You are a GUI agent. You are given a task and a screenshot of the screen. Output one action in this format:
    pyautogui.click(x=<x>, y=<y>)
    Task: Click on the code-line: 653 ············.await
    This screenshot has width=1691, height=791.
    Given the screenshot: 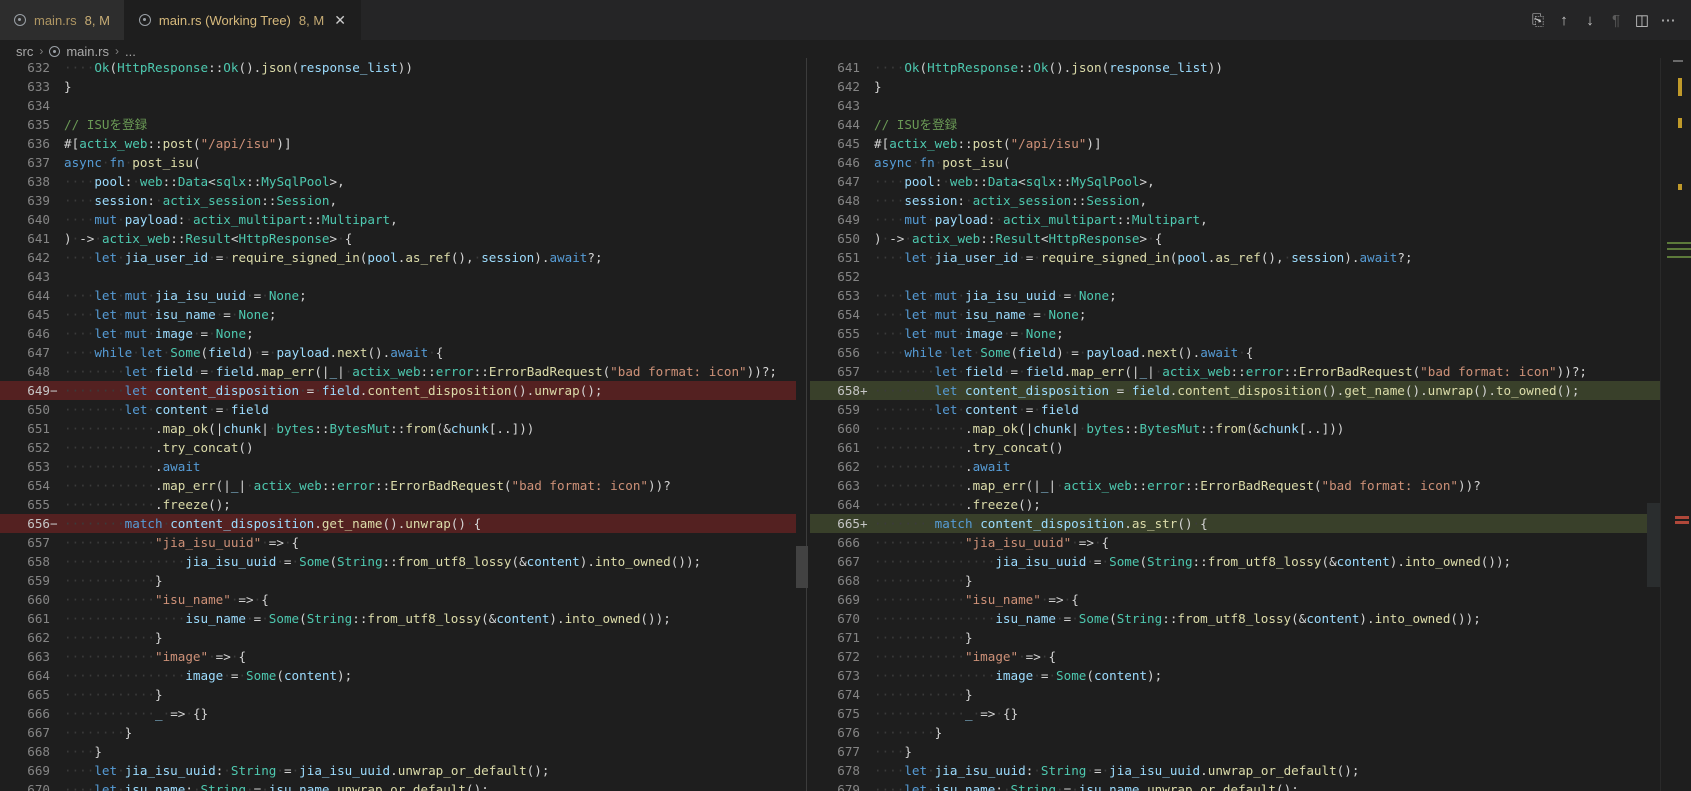 What is the action you would take?
    pyautogui.click(x=398, y=466)
    